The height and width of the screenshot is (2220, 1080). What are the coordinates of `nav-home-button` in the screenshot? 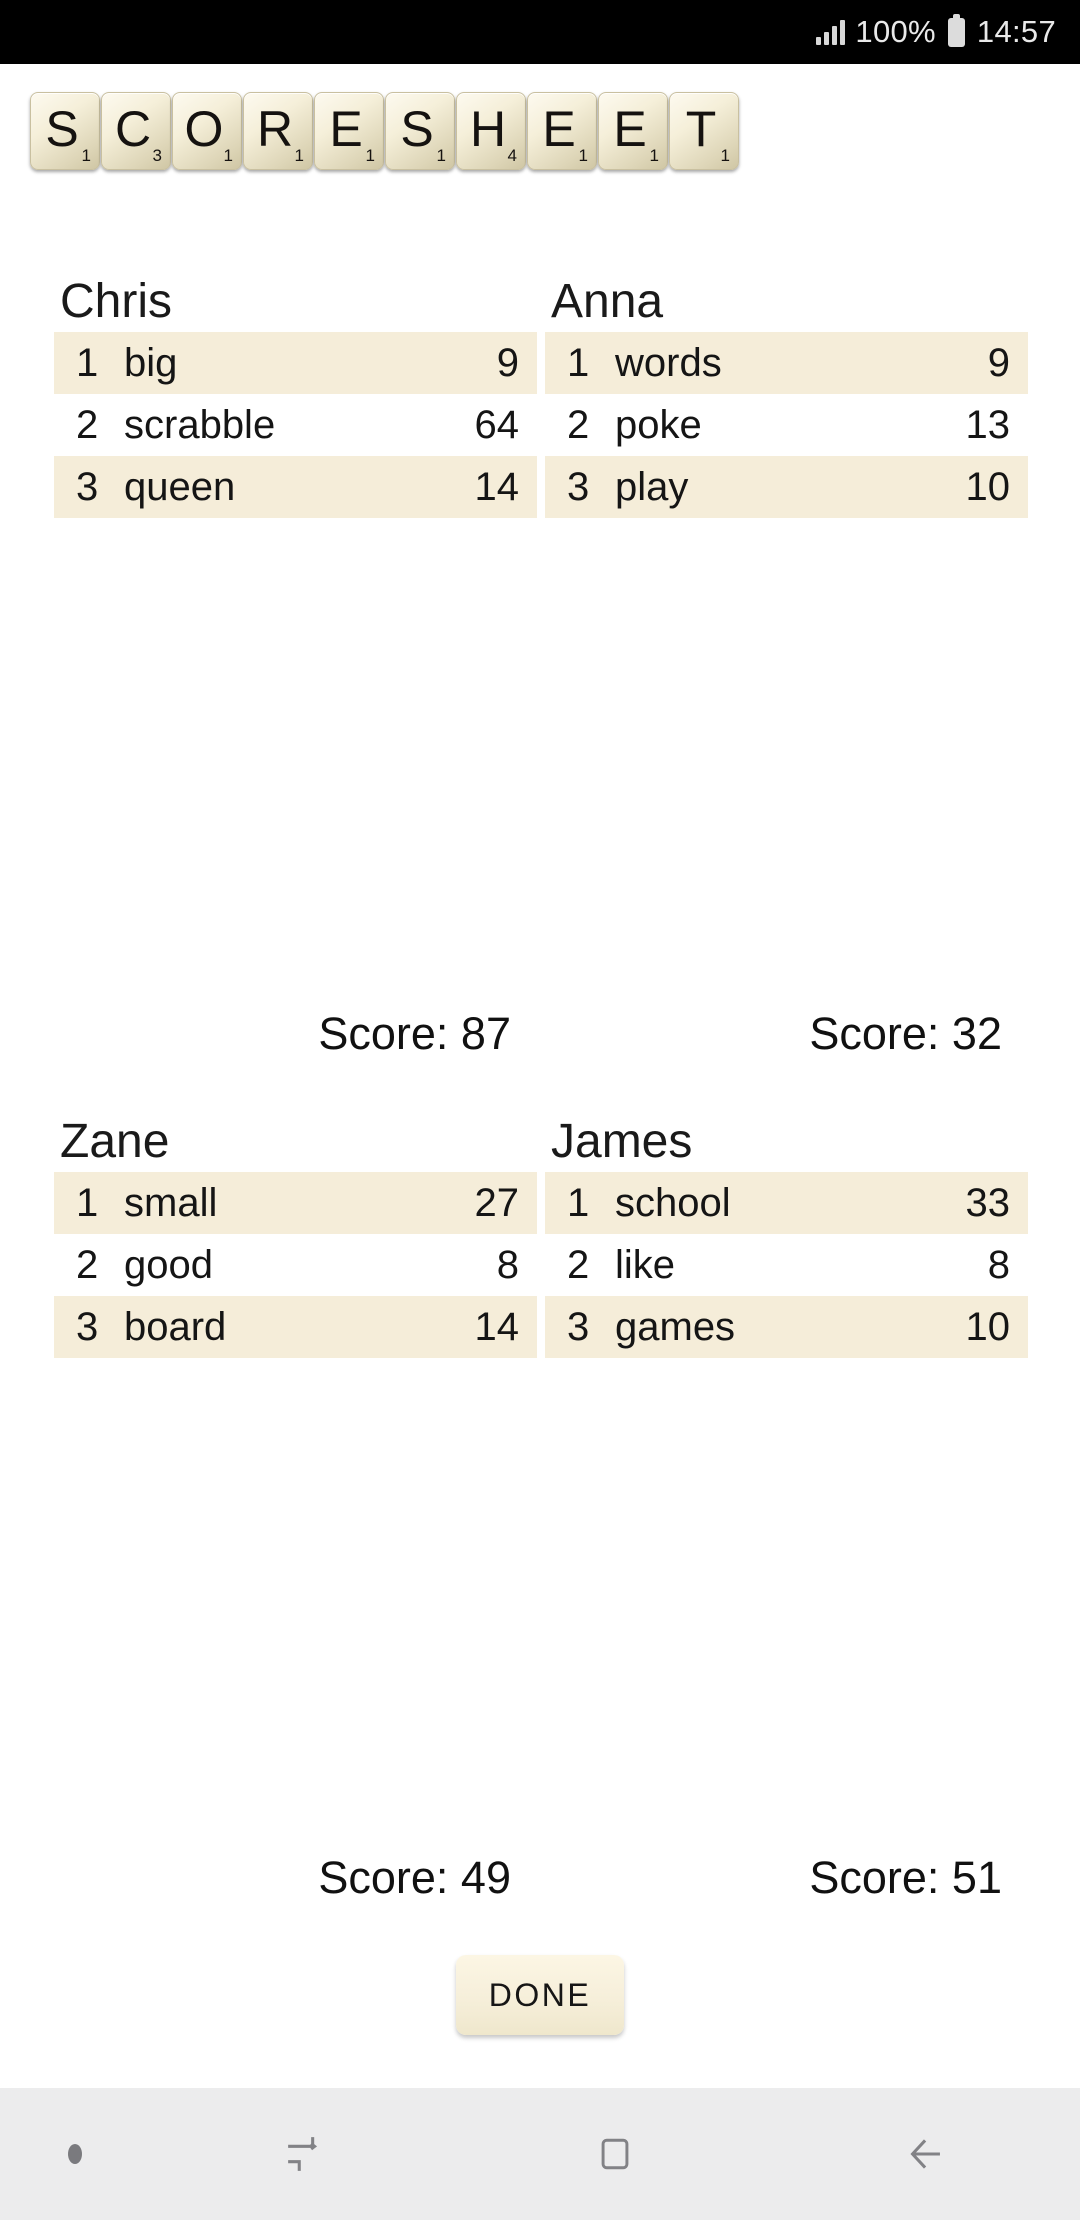 It's located at (615, 2154).